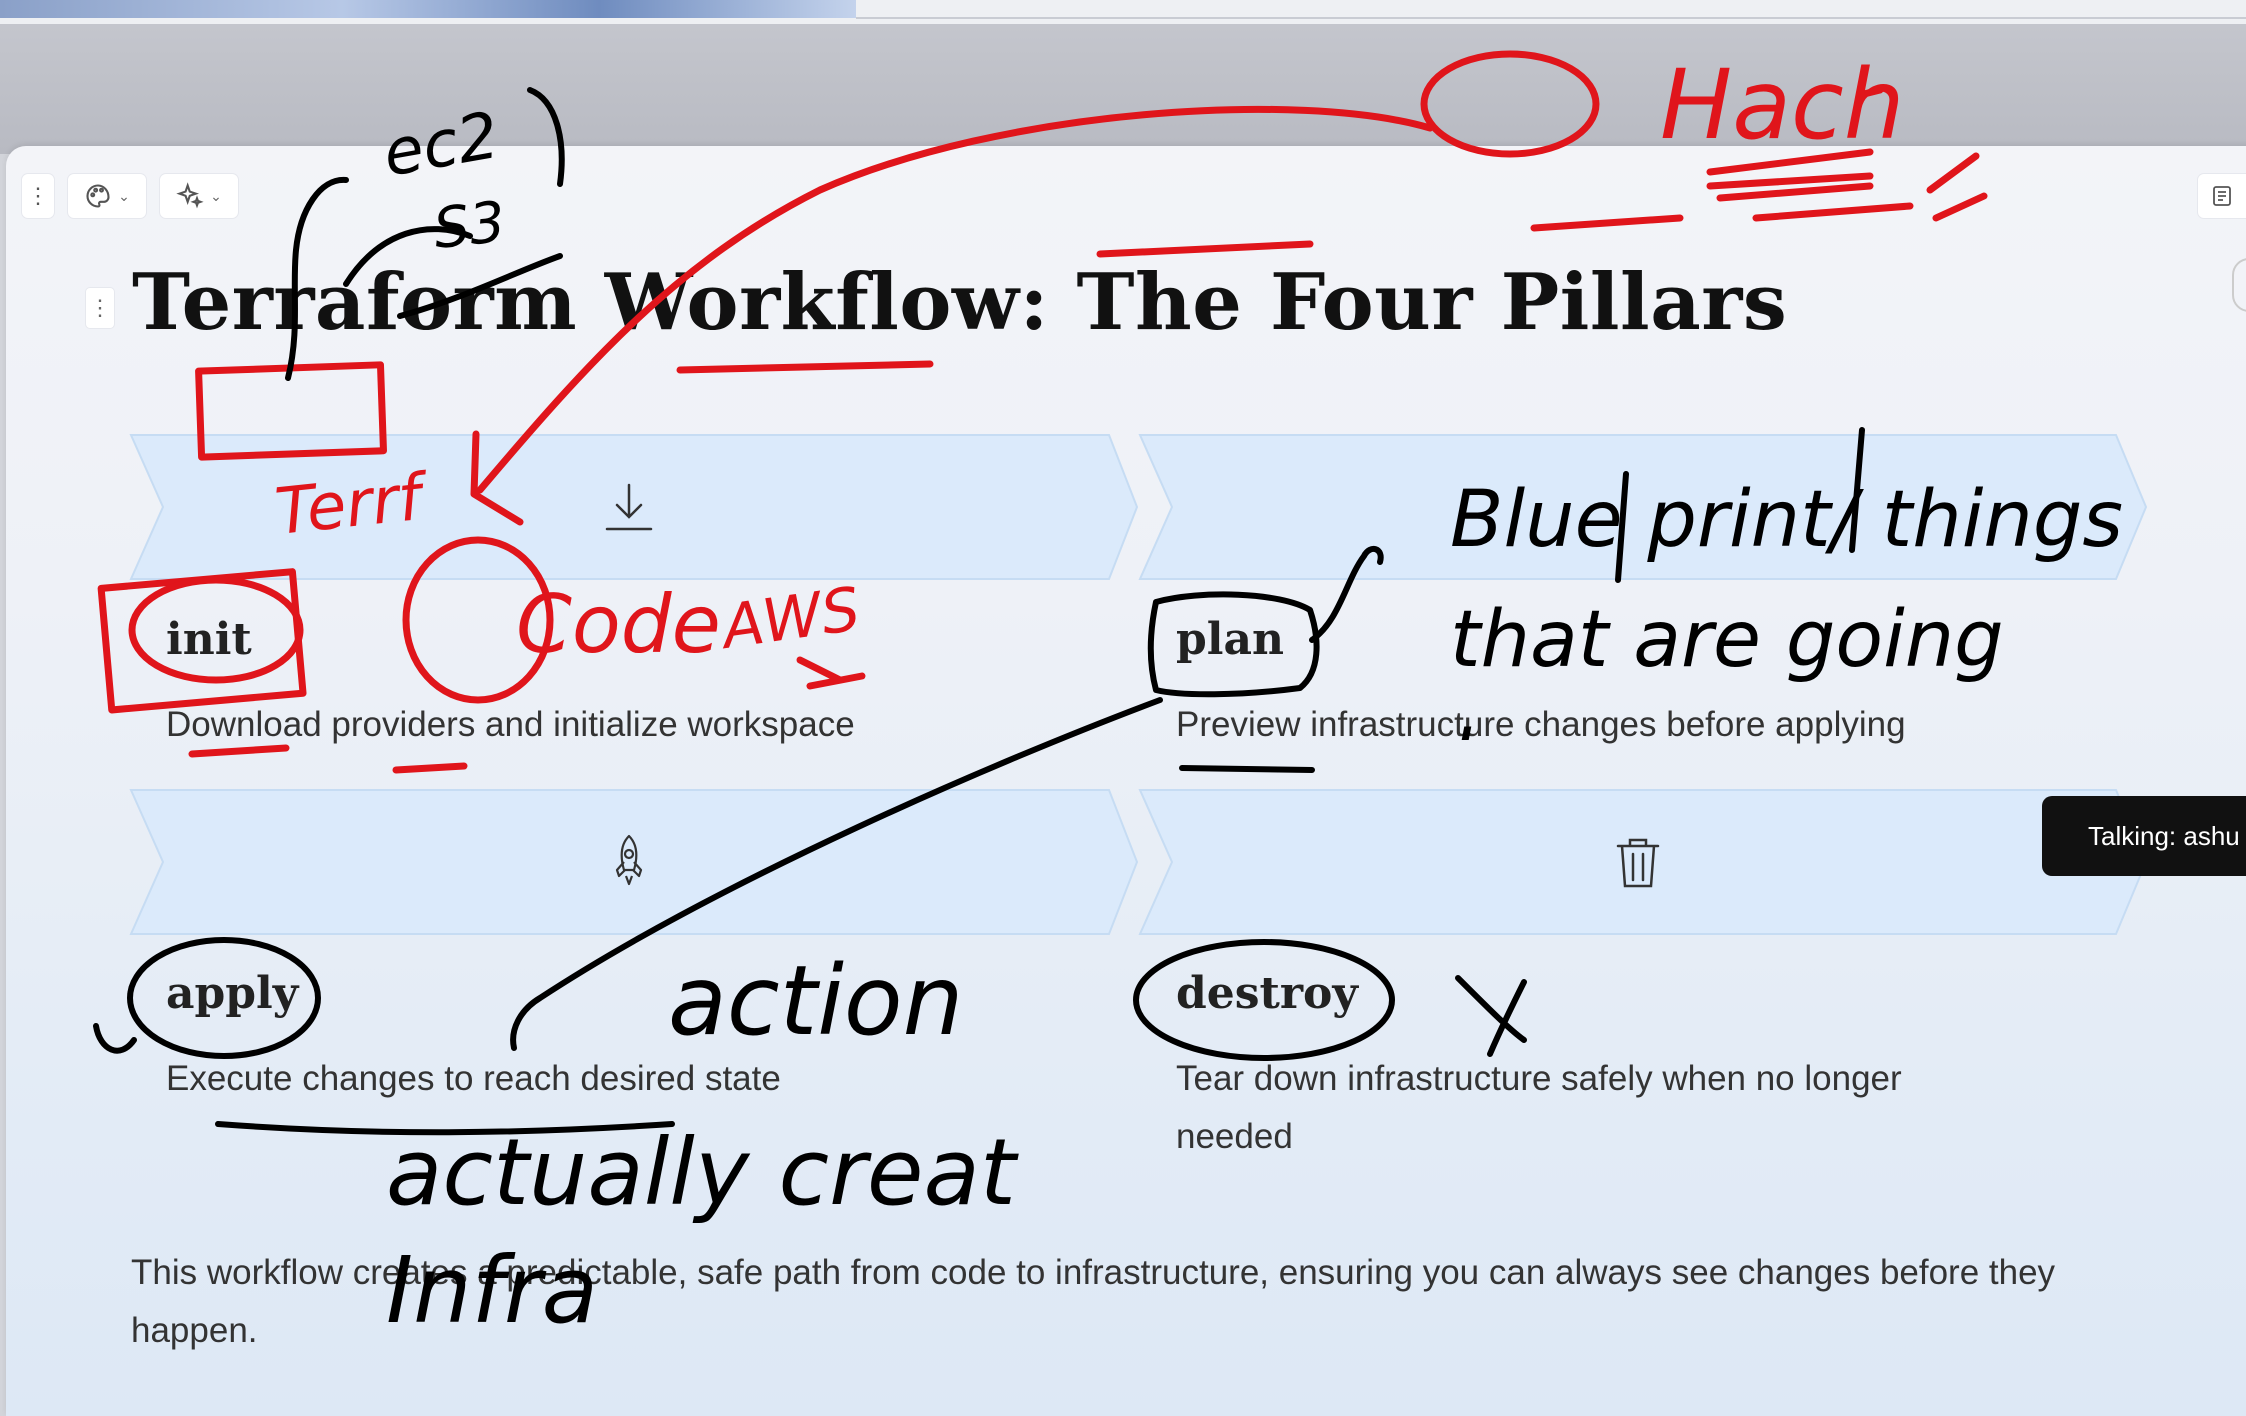  I want to click on palette-icon, so click(98, 196).